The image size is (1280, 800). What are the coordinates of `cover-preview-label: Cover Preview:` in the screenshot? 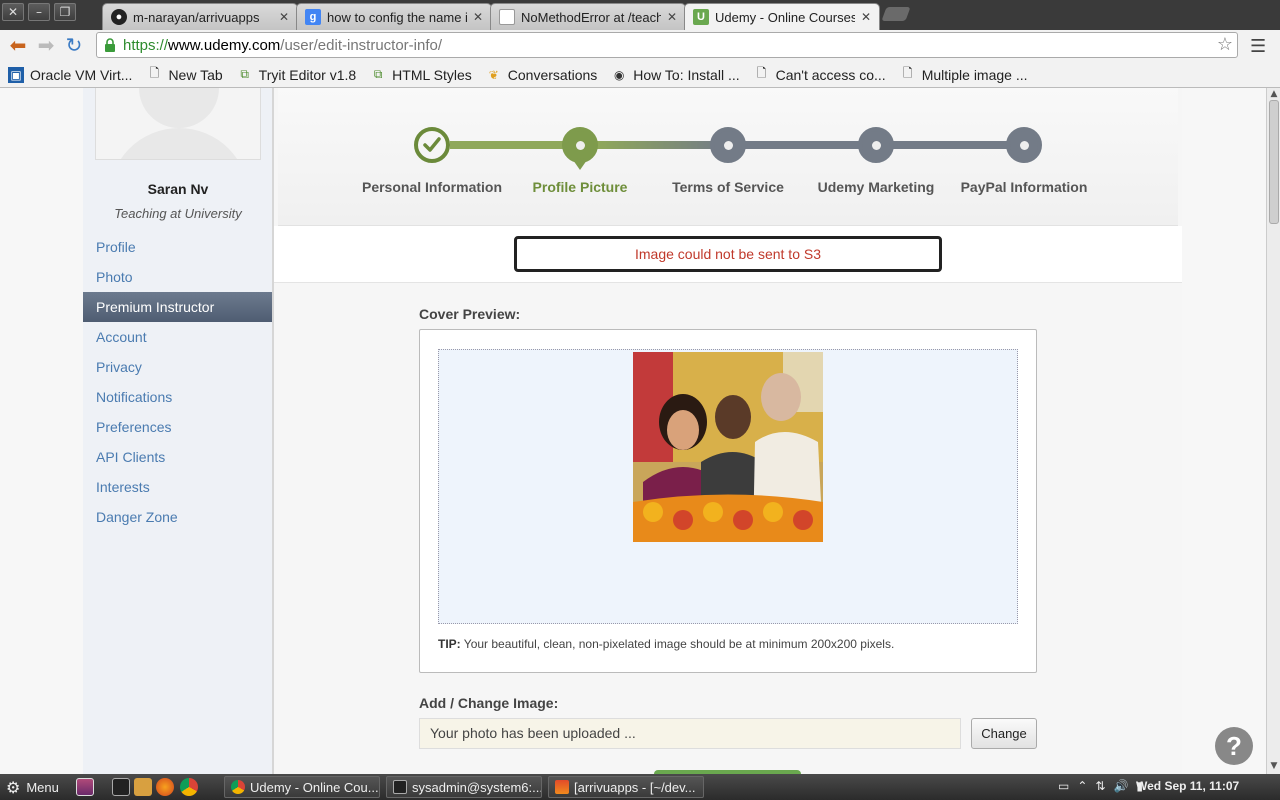 It's located at (470, 314).